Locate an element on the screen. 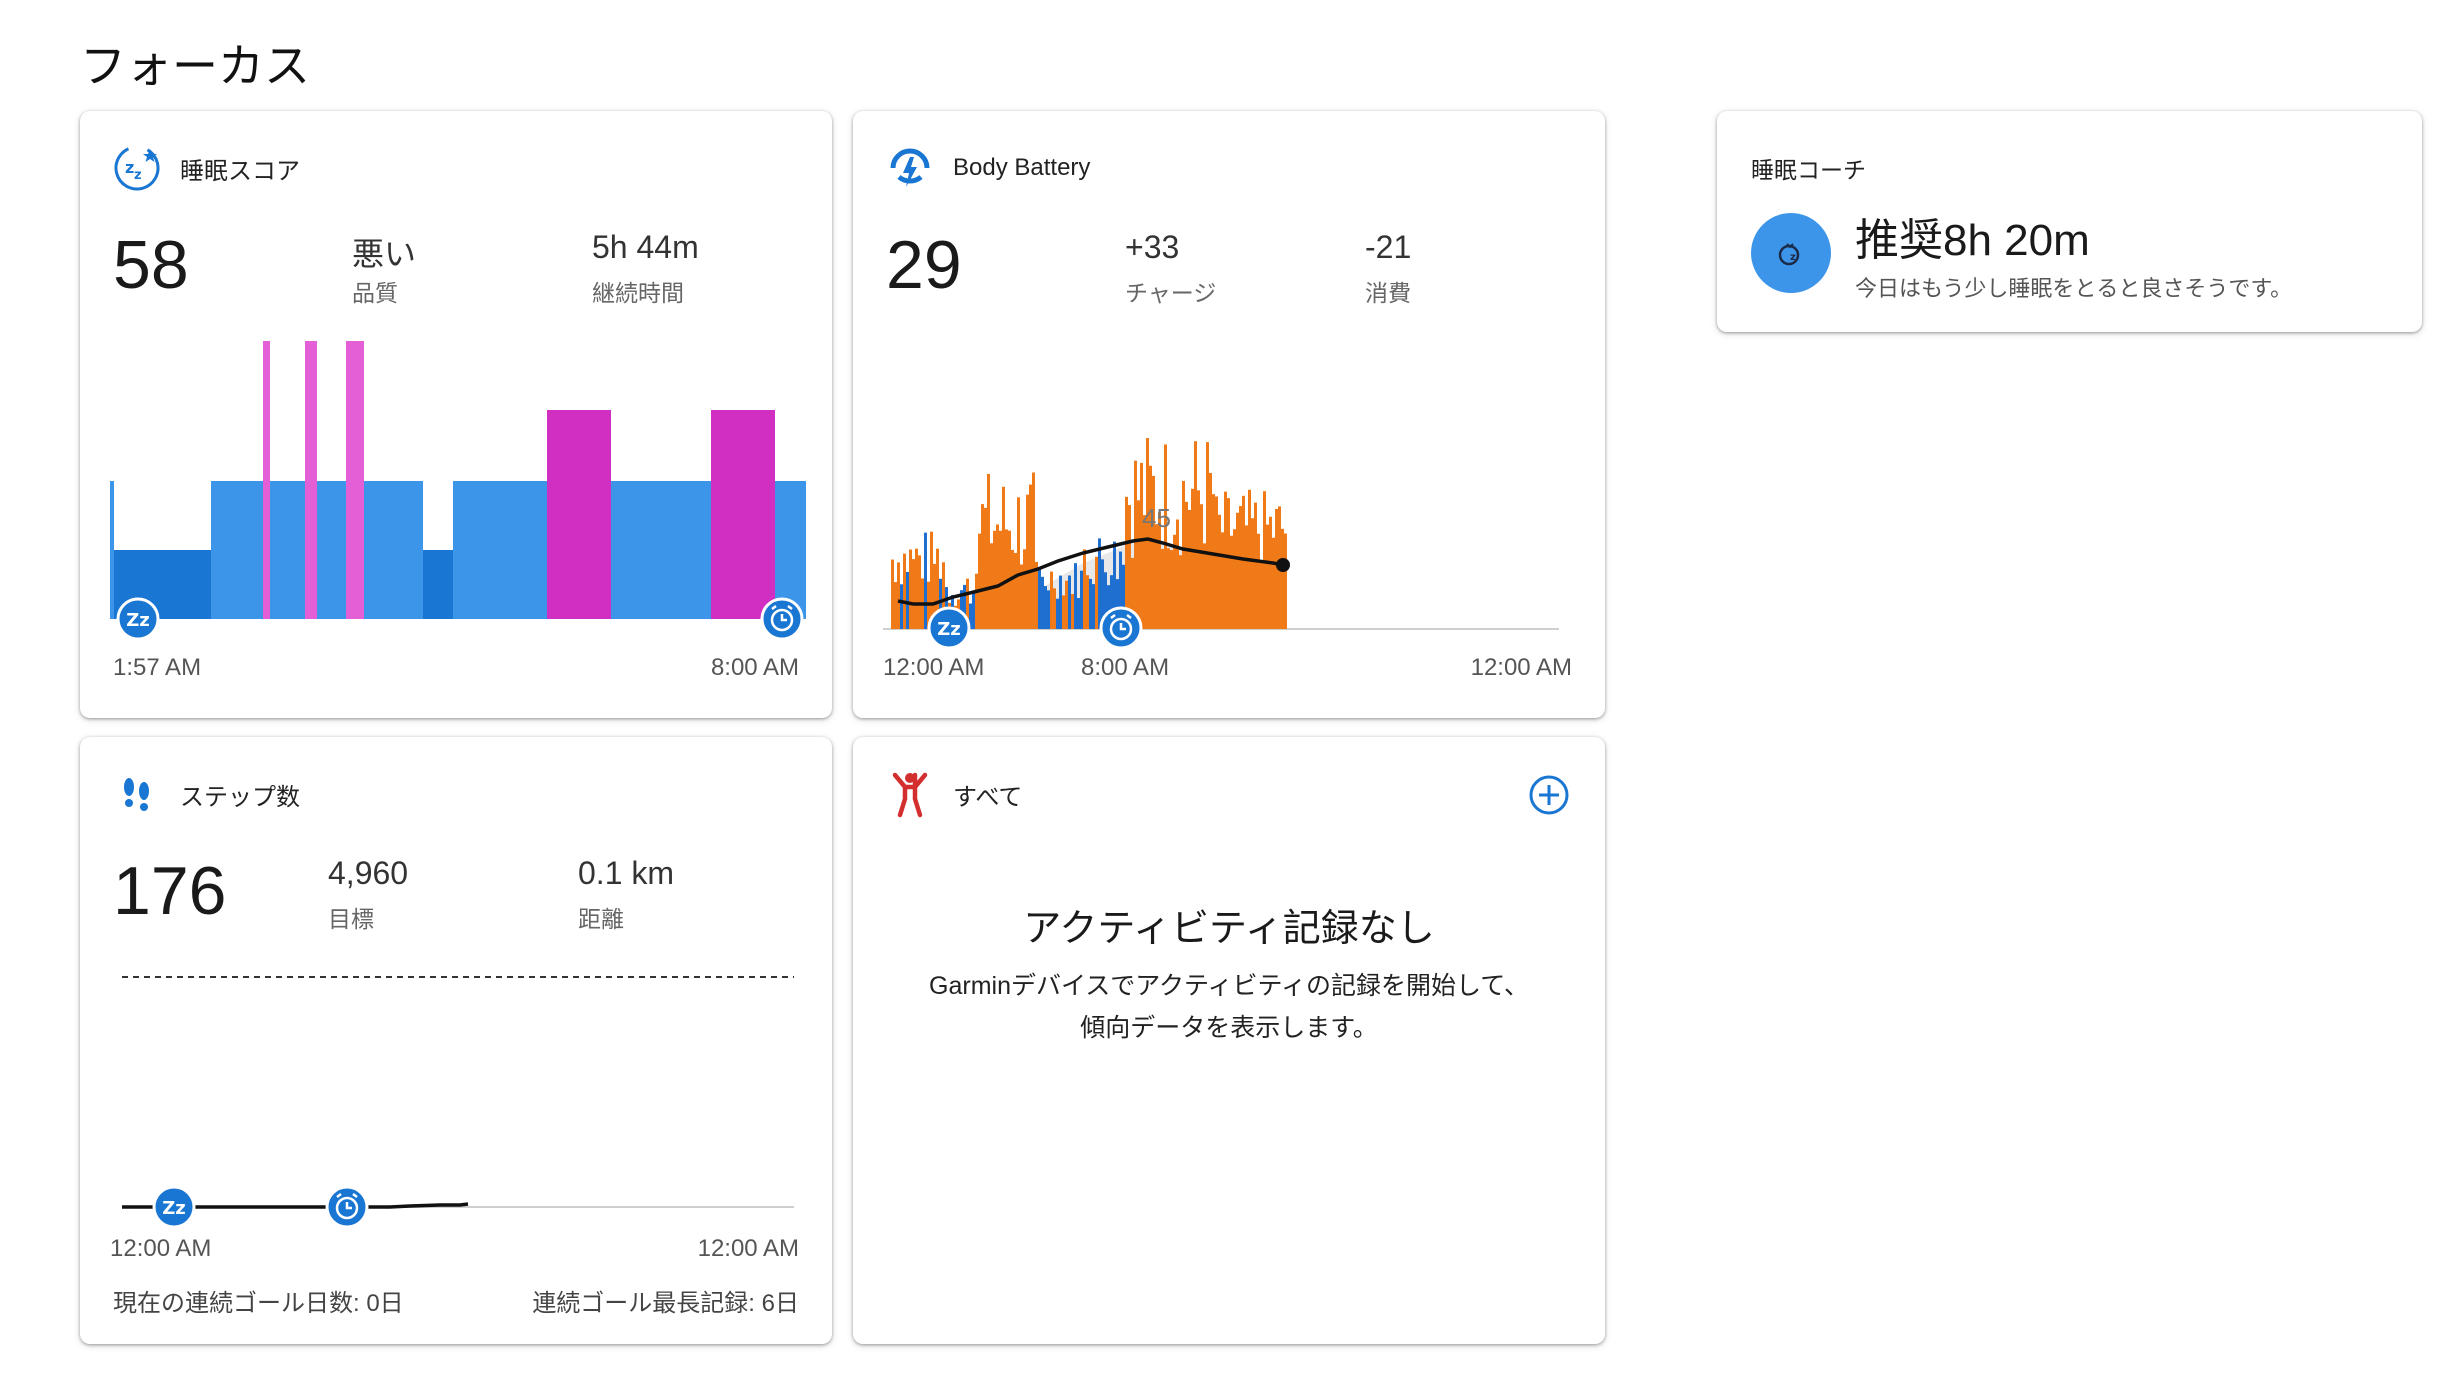  steps-goal-label: 目標 is located at coordinates (351, 919).